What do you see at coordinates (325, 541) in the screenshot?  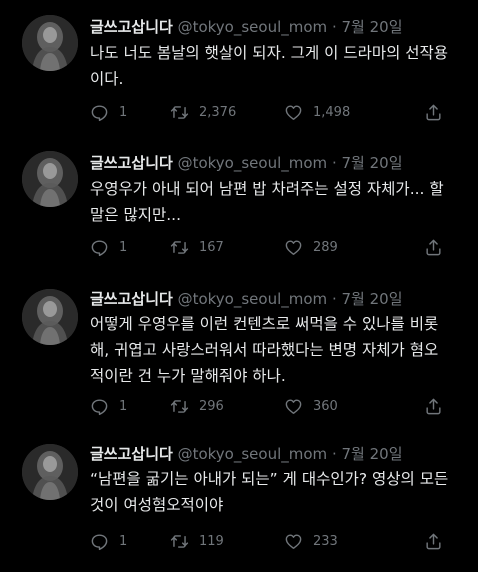 I see `like-count: 233` at bounding box center [325, 541].